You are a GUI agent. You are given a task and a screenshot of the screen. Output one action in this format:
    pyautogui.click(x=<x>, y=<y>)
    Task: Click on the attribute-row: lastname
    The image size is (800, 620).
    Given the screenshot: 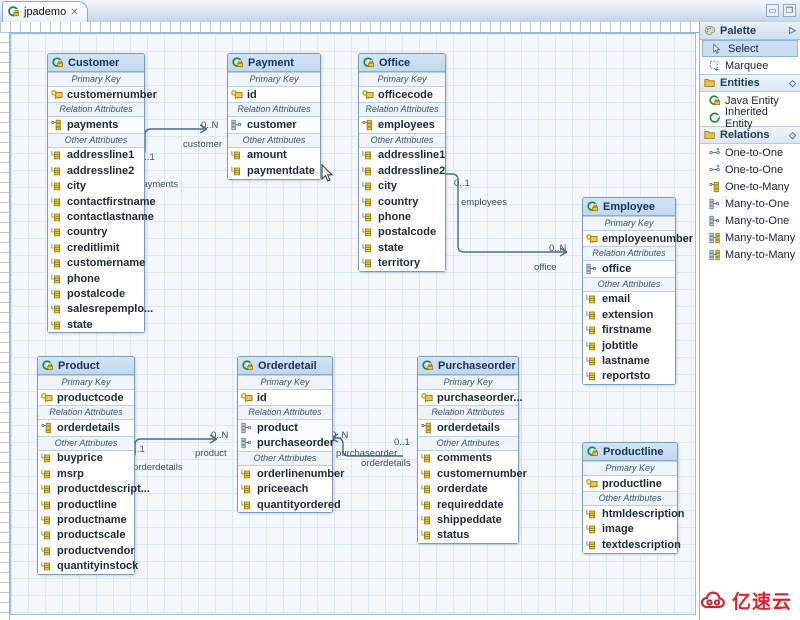 What is the action you would take?
    pyautogui.click(x=629, y=361)
    